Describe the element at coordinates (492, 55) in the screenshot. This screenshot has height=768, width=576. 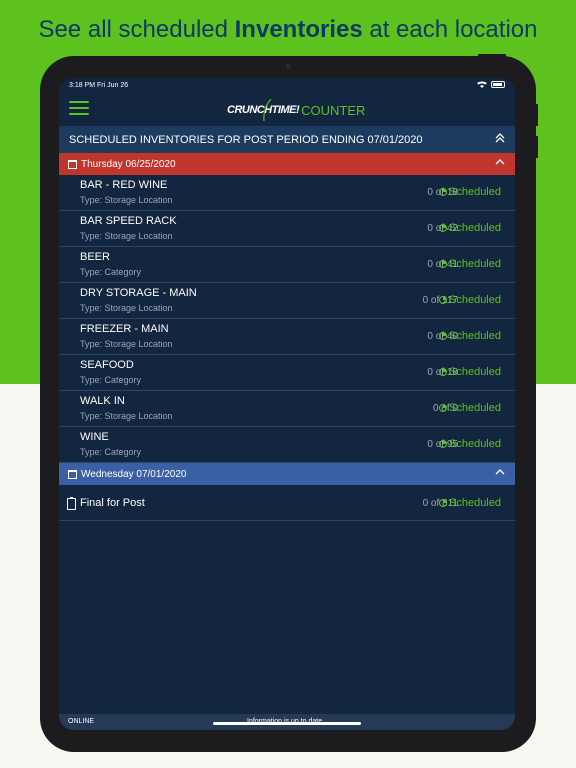
I see `power-button` at that location.